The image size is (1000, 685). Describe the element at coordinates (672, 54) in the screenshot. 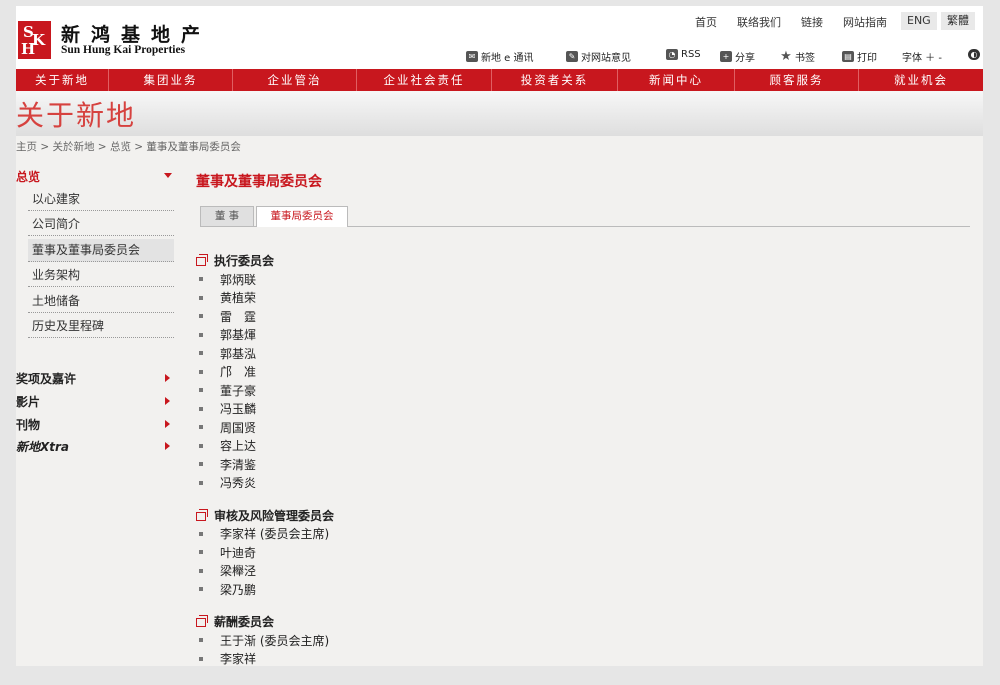

I see `rss-icon: ◔` at that location.